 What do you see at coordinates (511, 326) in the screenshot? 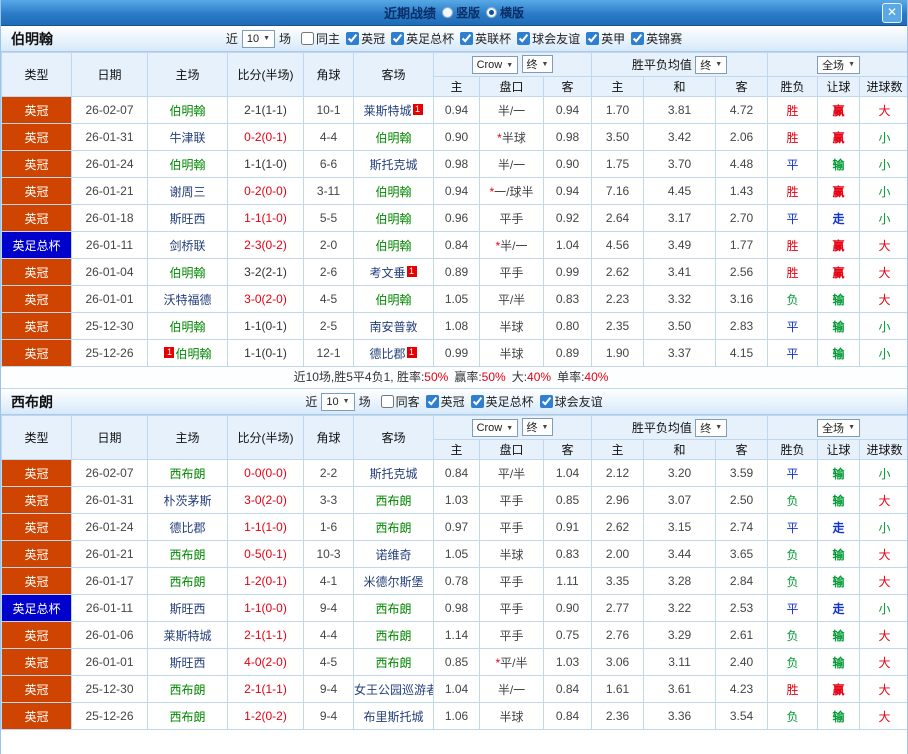
I see `handicap-cell: 半球` at bounding box center [511, 326].